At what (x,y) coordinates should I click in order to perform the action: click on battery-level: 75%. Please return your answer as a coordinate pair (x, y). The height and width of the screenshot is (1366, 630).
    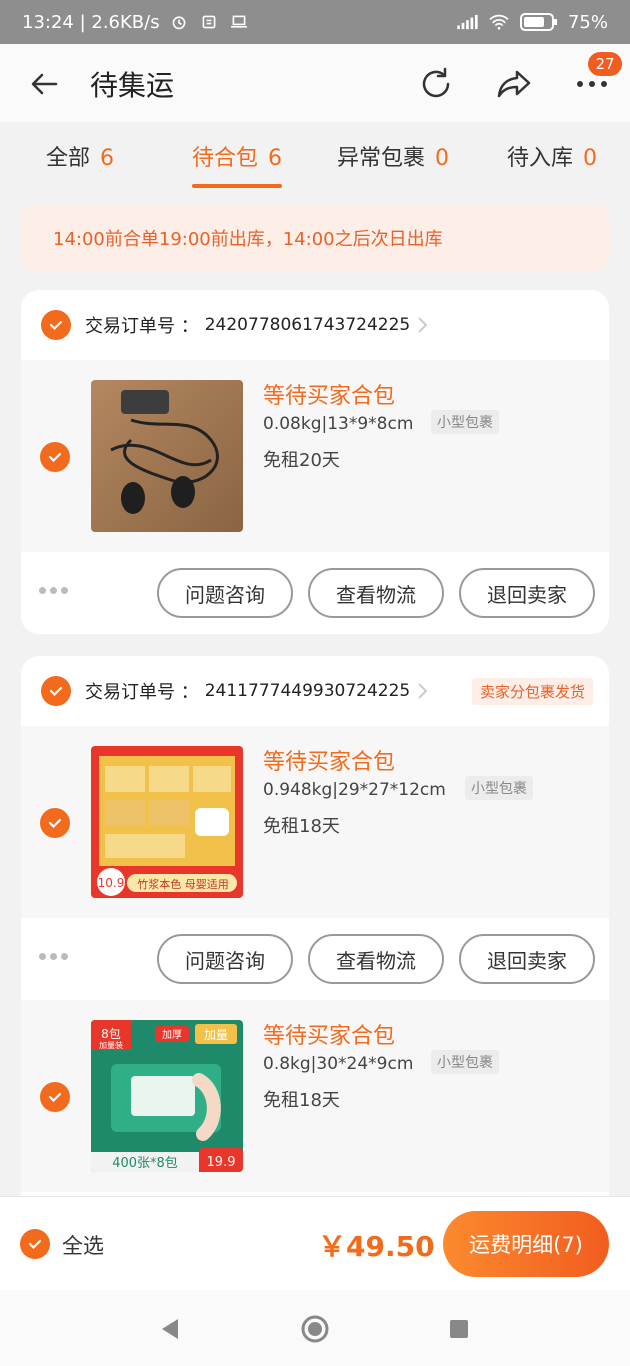
    Looking at the image, I should click on (587, 22).